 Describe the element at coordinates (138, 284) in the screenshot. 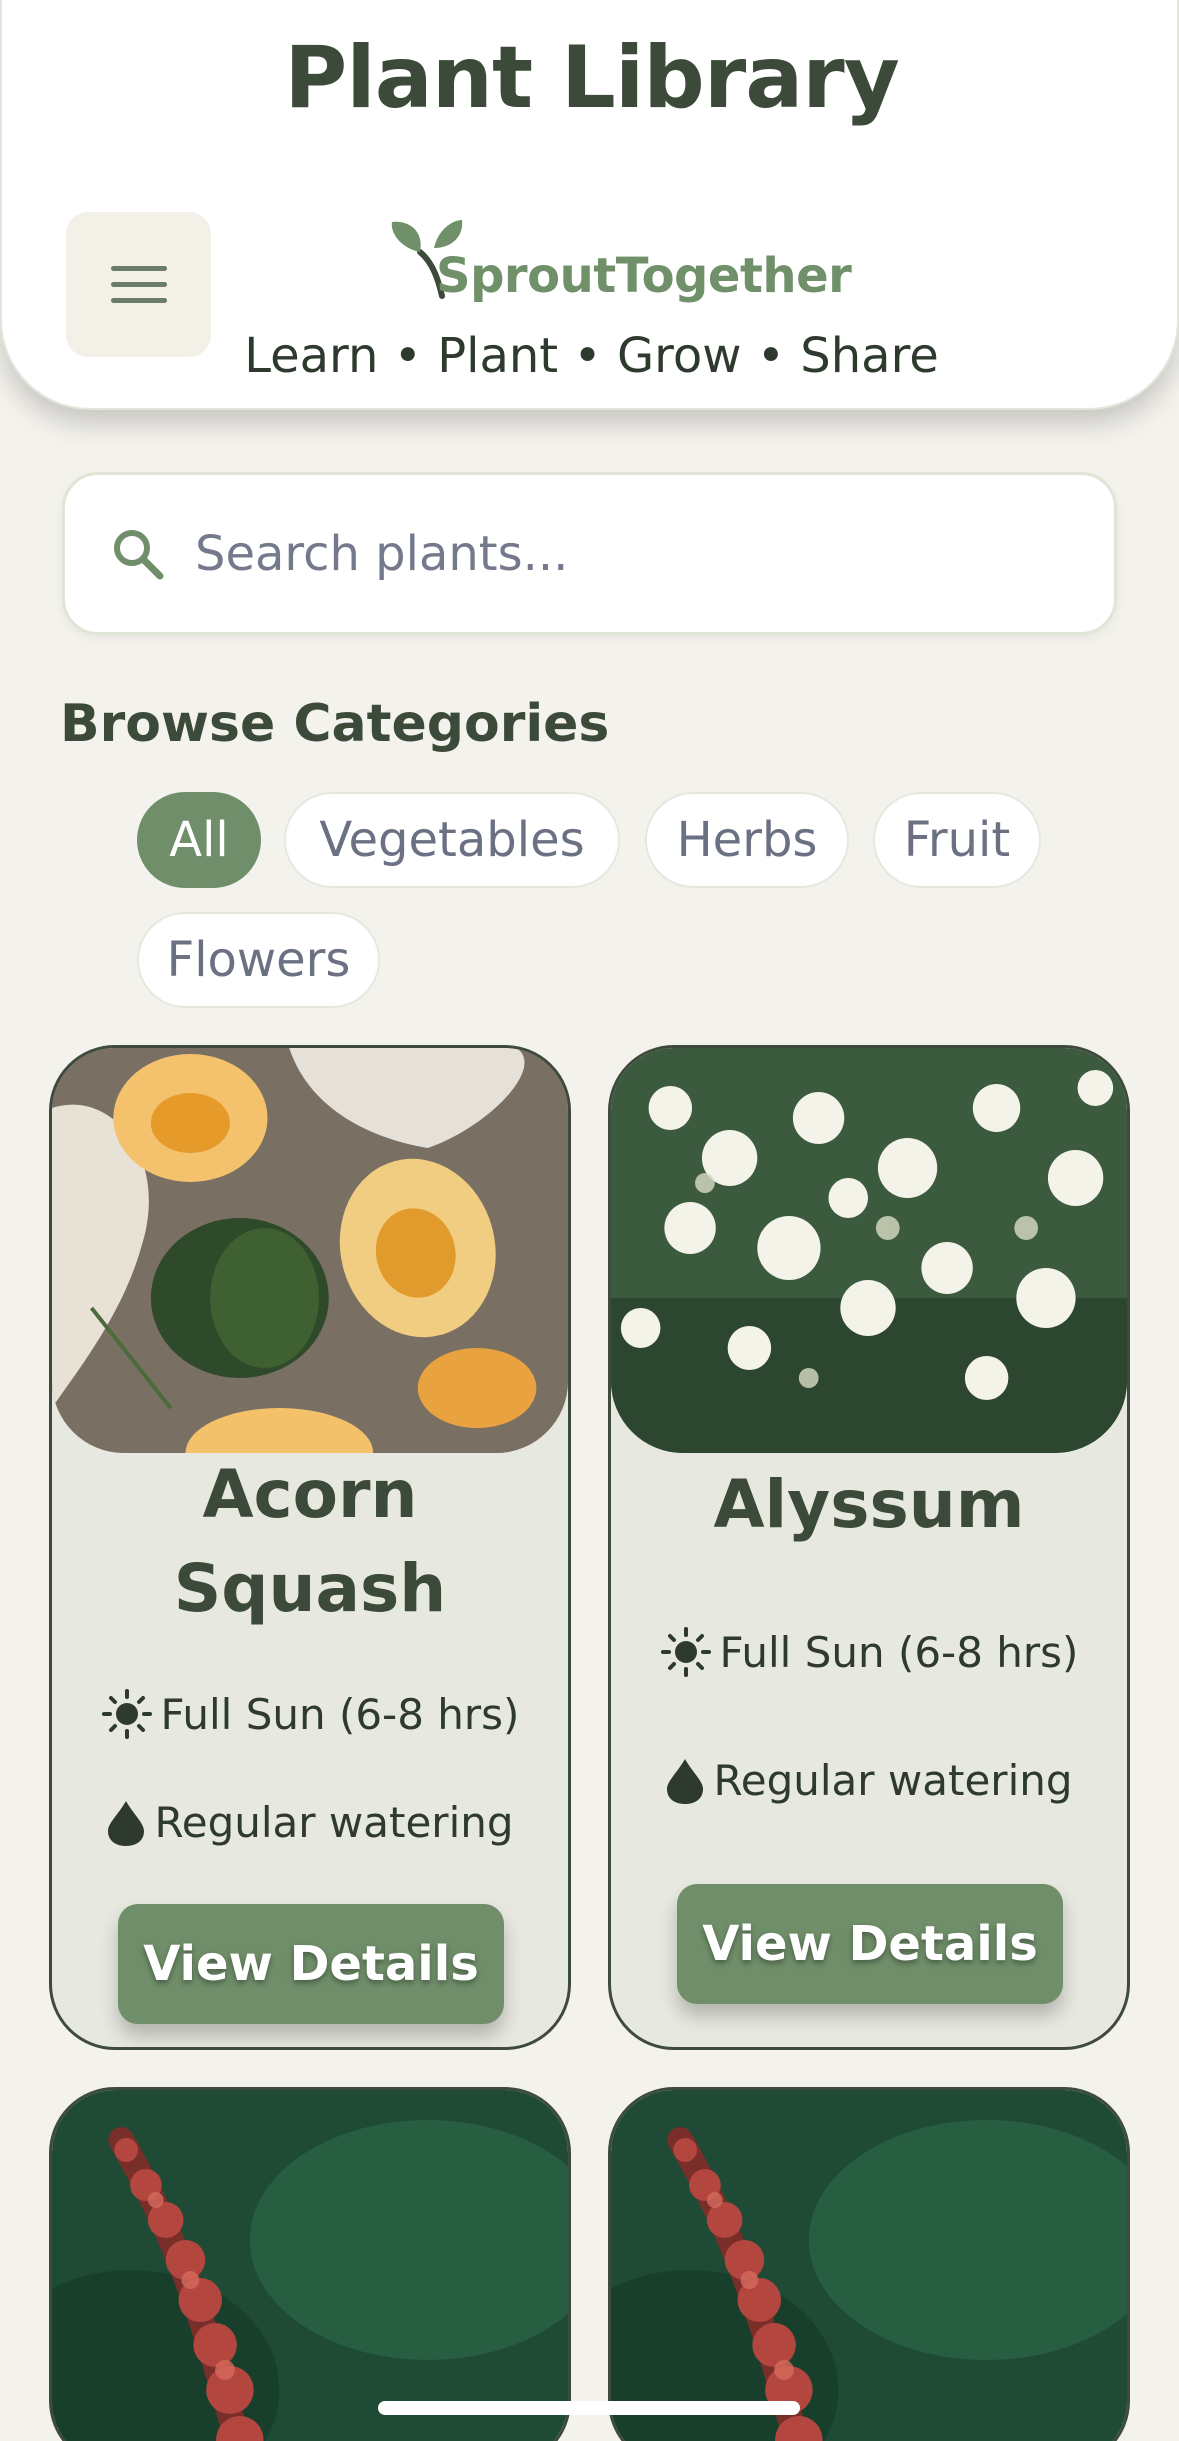

I see `hamburger-menu-icon` at that location.